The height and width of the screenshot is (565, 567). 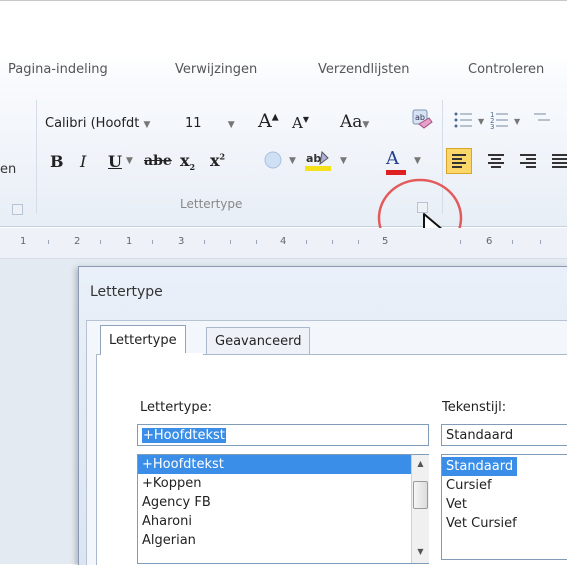 I want to click on list-item: +Koppen, so click(x=283, y=483).